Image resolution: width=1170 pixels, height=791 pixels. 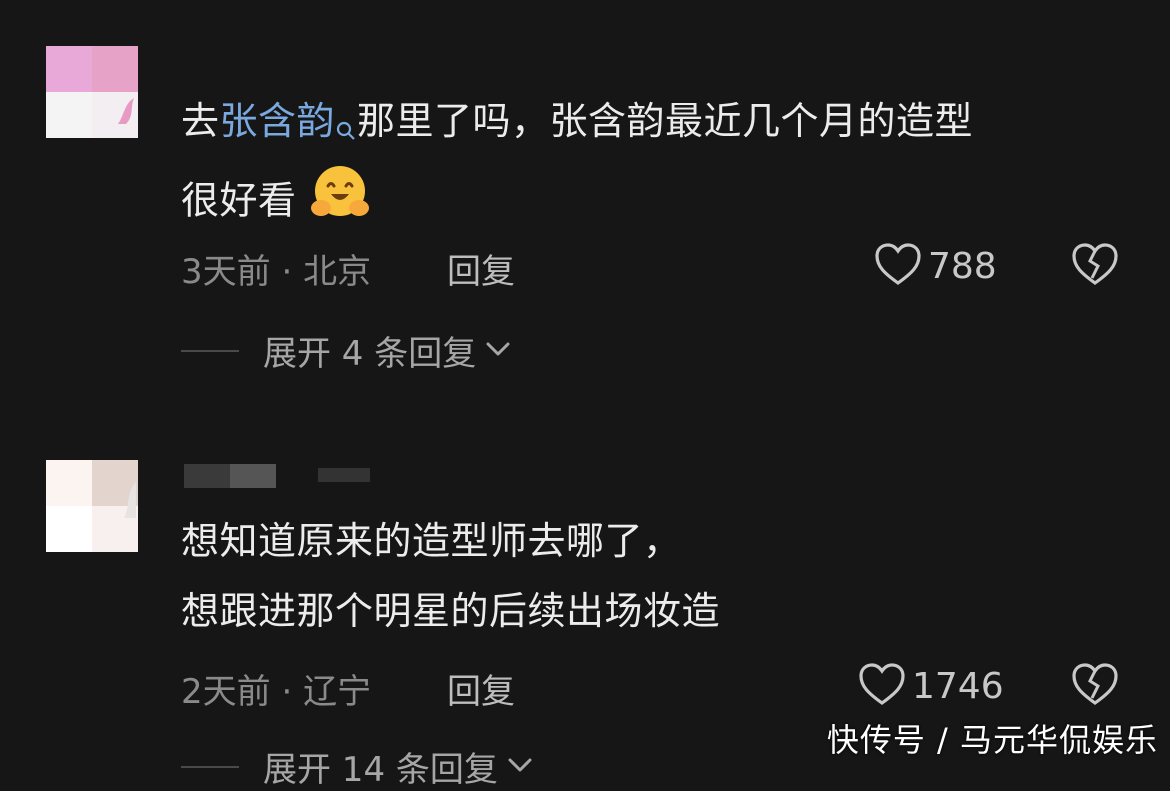 What do you see at coordinates (958, 686) in the screenshot?
I see `like-count: 1746` at bounding box center [958, 686].